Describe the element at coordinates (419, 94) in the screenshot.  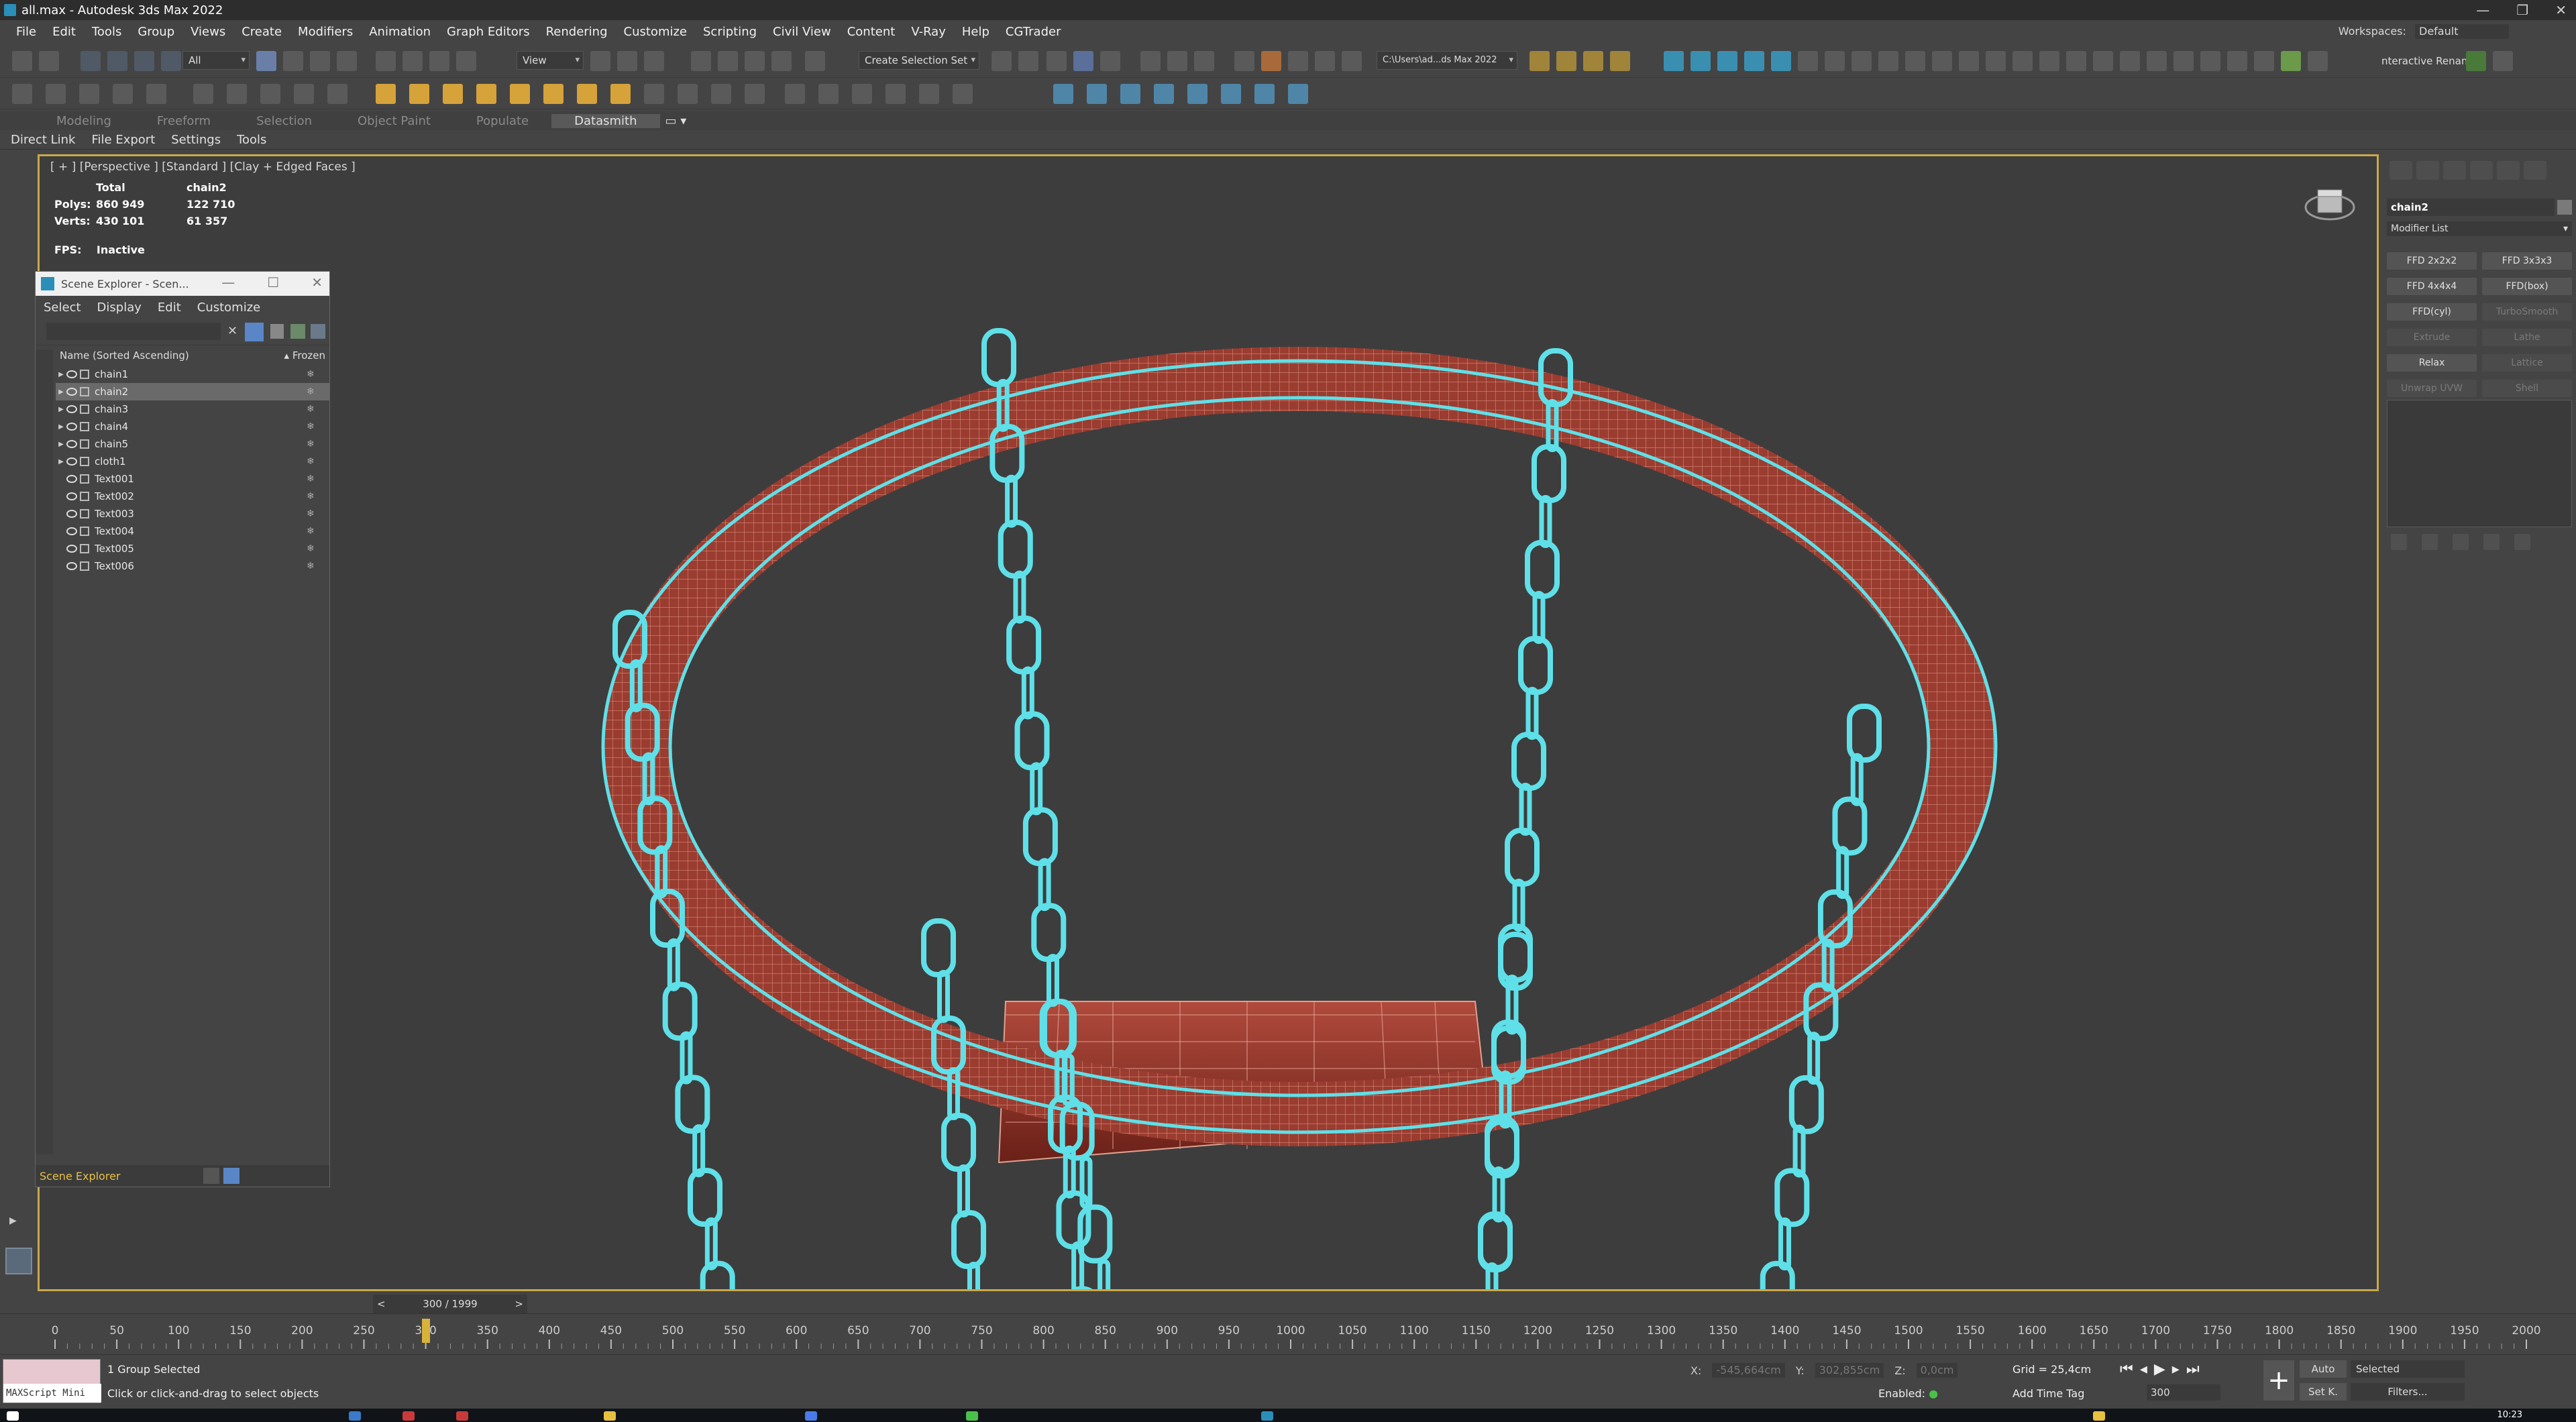
I see `light-2-icon` at that location.